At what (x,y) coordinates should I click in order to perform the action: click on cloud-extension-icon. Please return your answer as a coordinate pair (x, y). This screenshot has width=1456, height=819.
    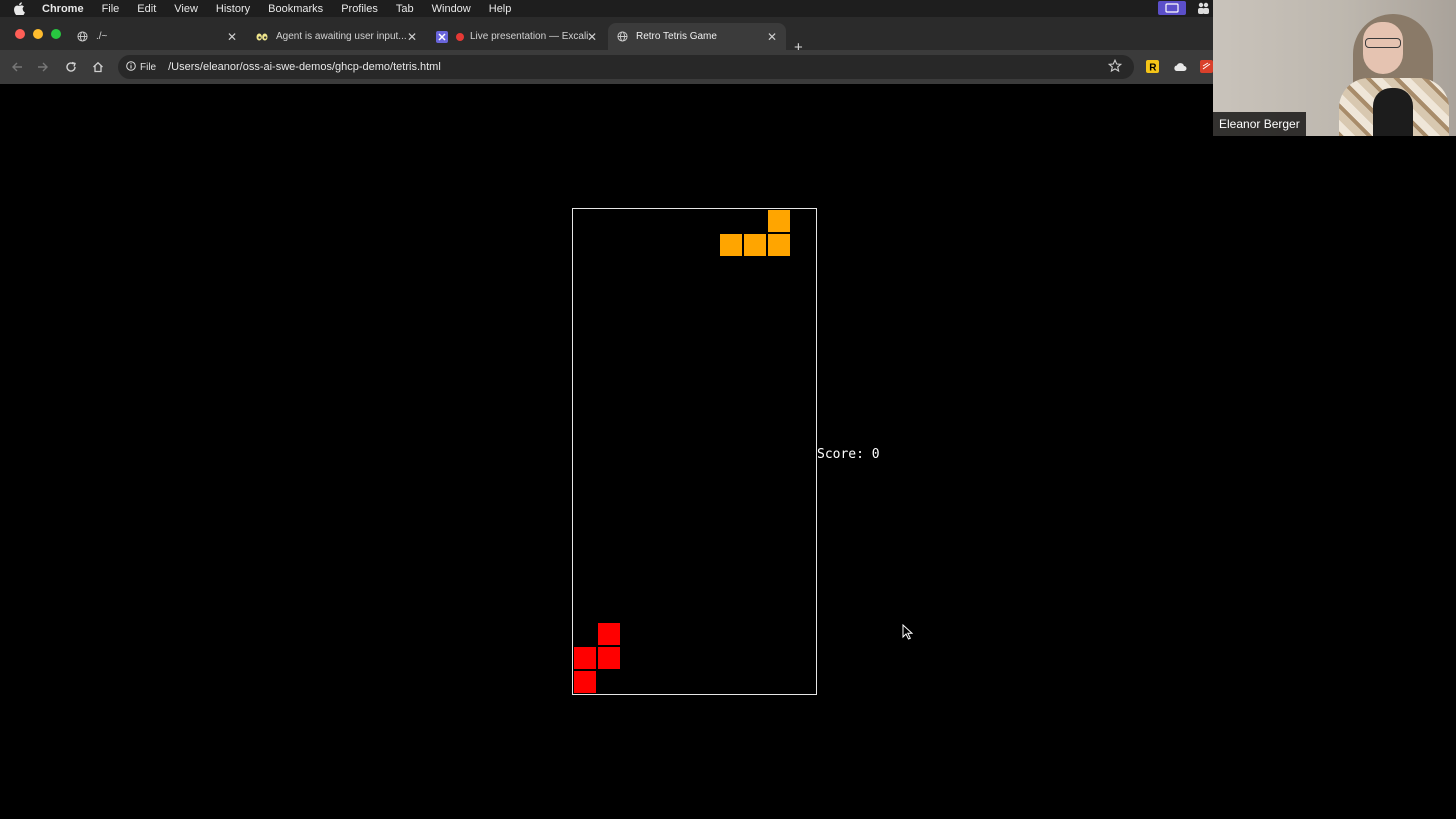
    Looking at the image, I should click on (1180, 69).